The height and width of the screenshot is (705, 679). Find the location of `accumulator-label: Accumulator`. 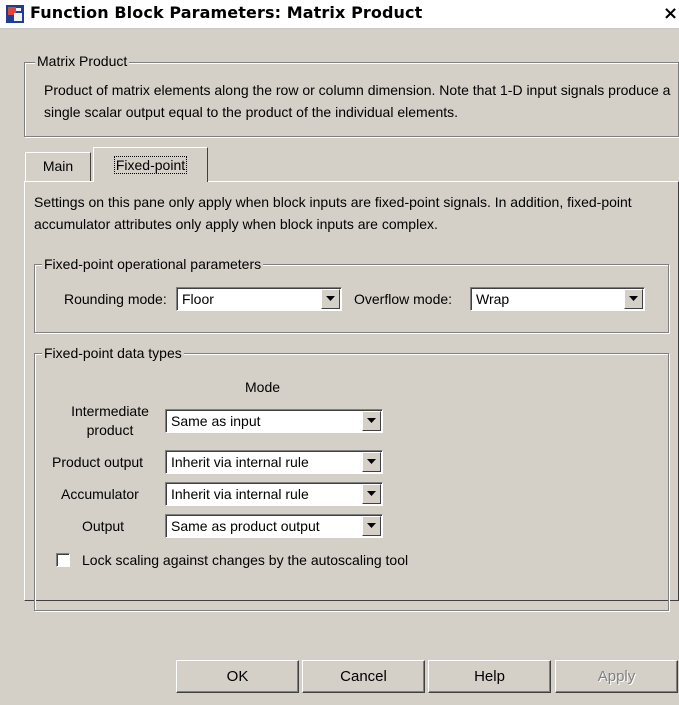

accumulator-label: Accumulator is located at coordinates (100, 494).